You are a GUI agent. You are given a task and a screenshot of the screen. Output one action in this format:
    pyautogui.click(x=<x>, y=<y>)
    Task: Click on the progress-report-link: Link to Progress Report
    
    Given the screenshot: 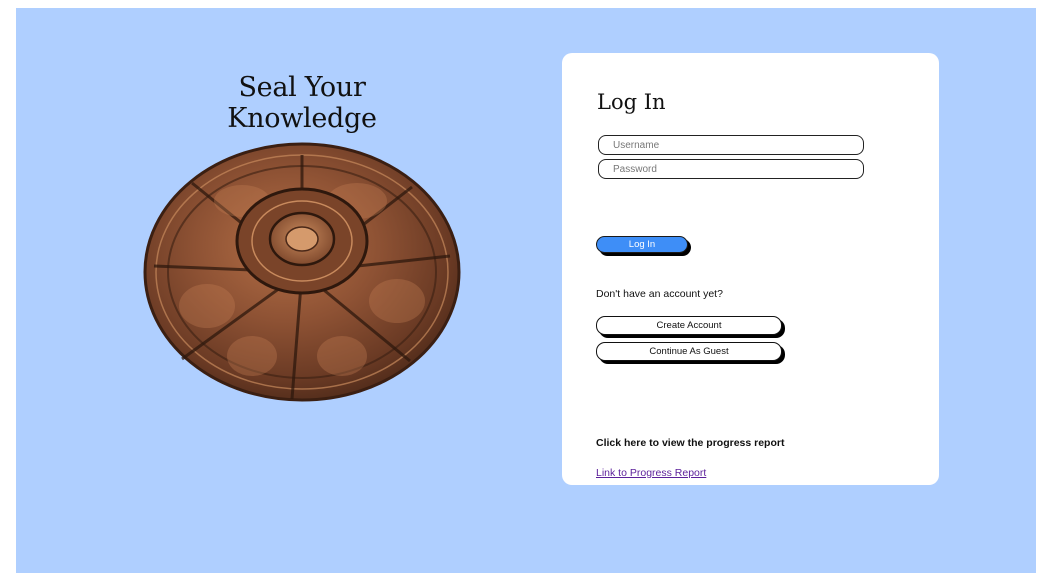 What is the action you would take?
    pyautogui.click(x=651, y=473)
    